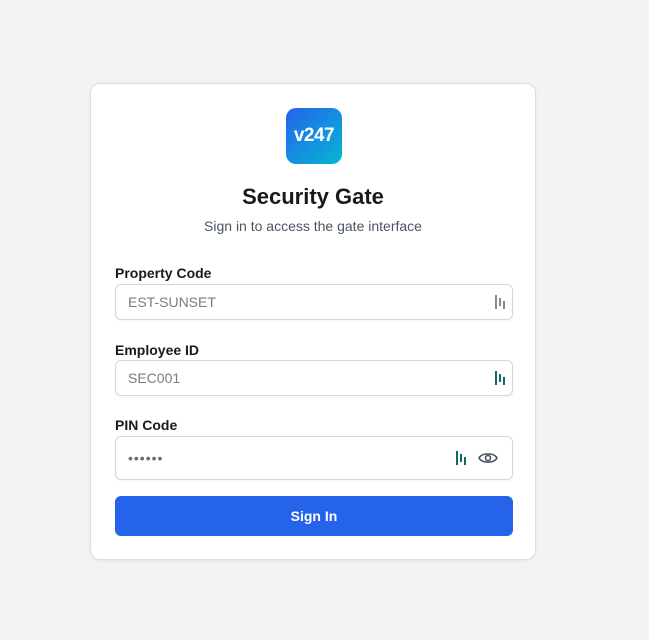 The height and width of the screenshot is (640, 649). What do you see at coordinates (313, 196) in the screenshot?
I see `page-title: Security Gate` at bounding box center [313, 196].